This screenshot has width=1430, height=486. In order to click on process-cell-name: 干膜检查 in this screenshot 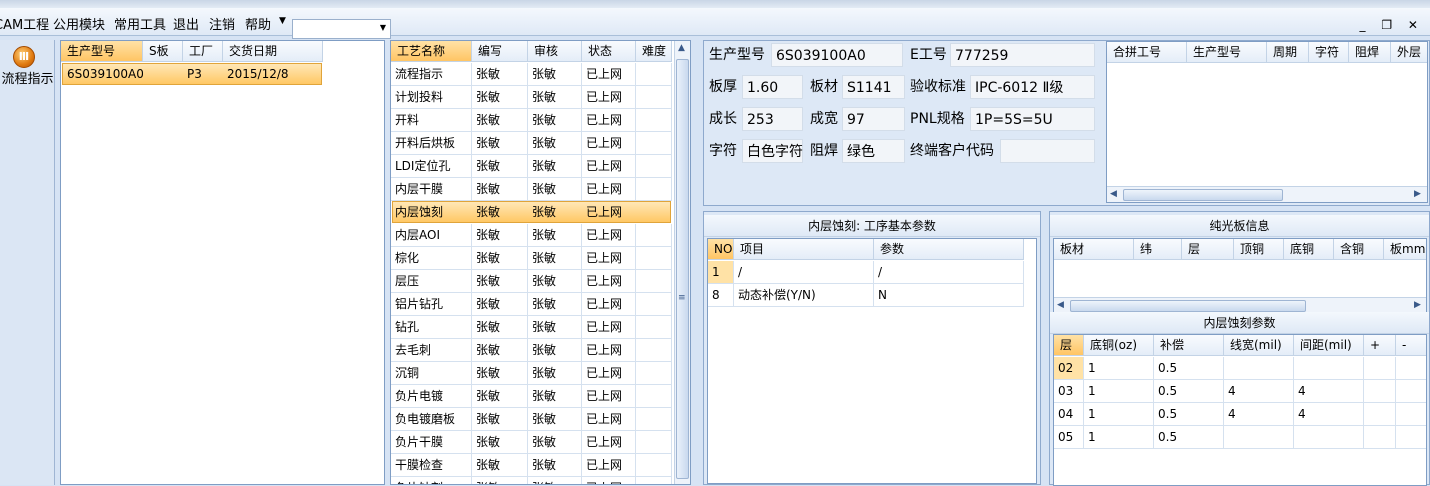, I will do `click(431, 465)`.